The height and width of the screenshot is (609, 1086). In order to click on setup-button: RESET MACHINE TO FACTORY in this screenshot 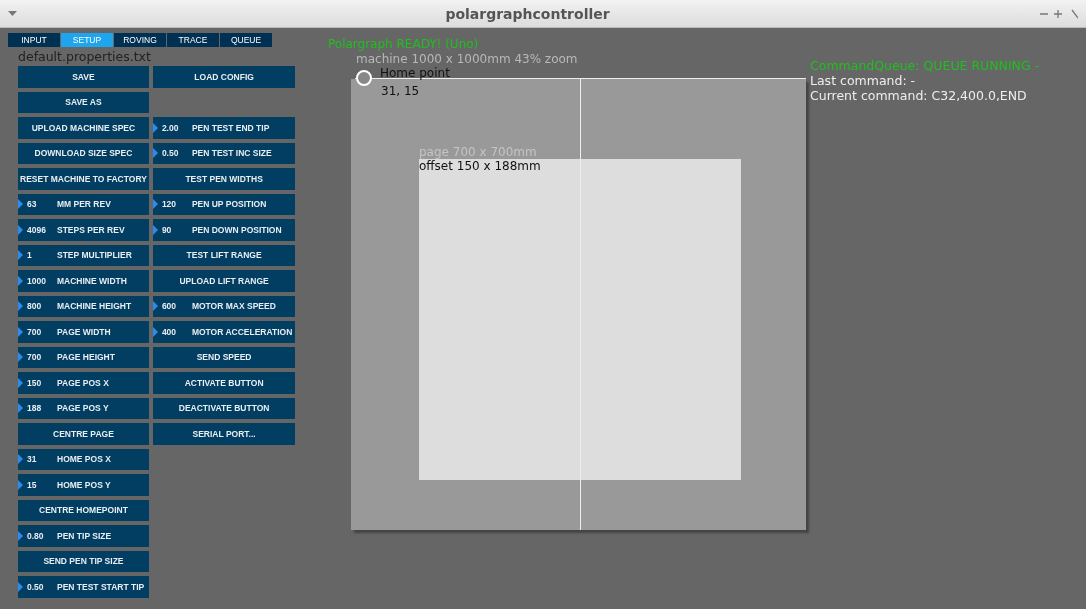, I will do `click(83, 179)`.